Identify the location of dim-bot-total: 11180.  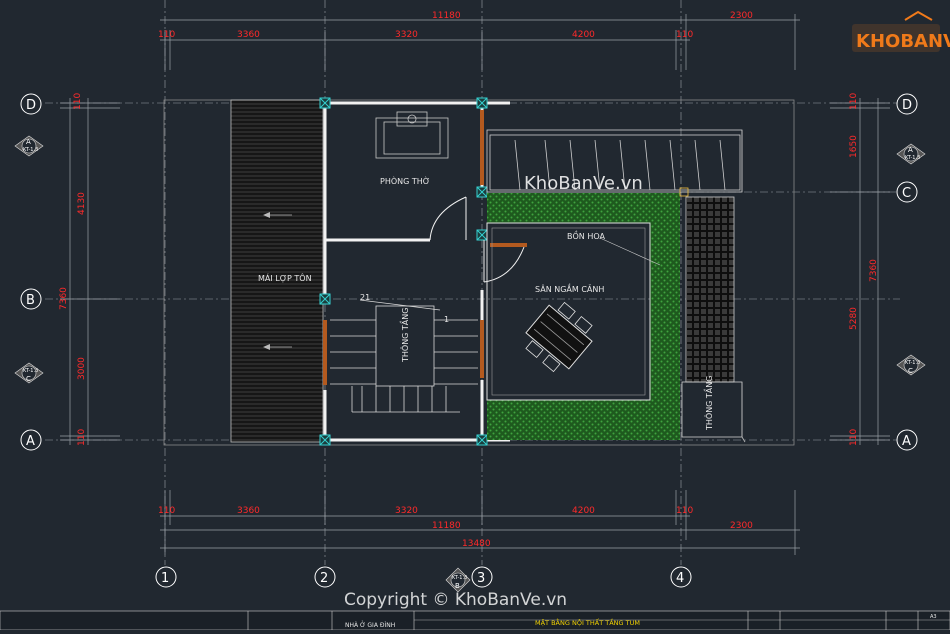
(446, 526).